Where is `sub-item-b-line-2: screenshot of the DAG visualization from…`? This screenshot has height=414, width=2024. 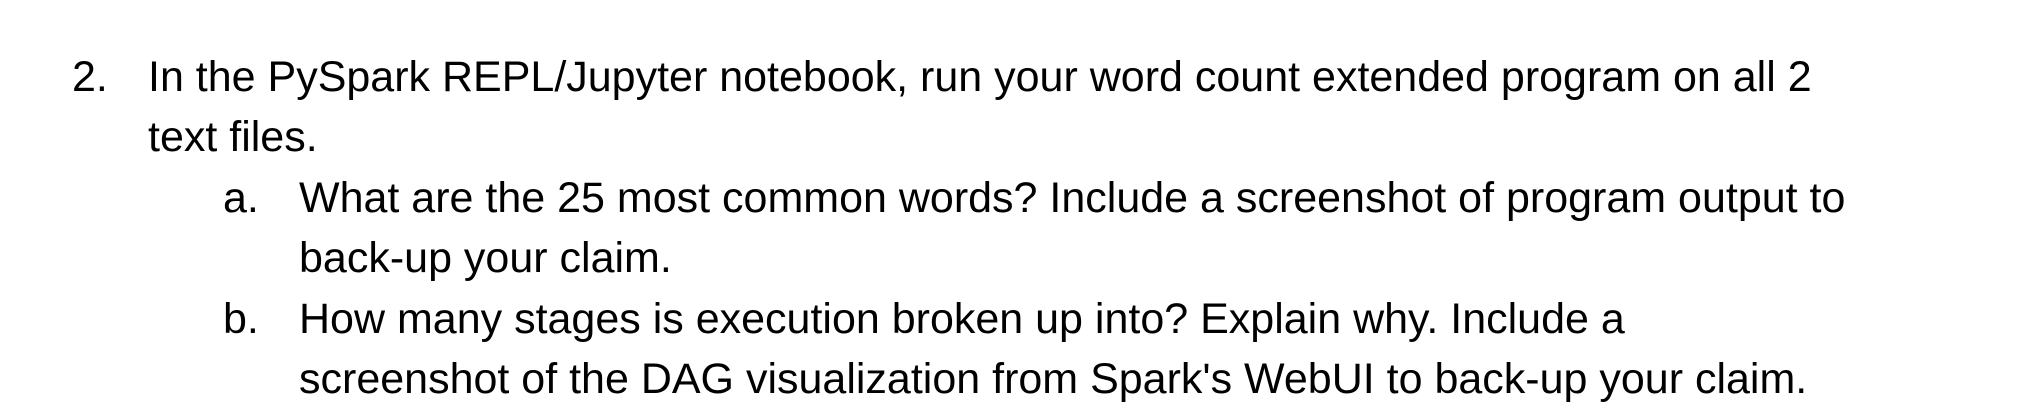
sub-item-b-line-2: screenshot of the DAG visualization from… is located at coordinates (1053, 379).